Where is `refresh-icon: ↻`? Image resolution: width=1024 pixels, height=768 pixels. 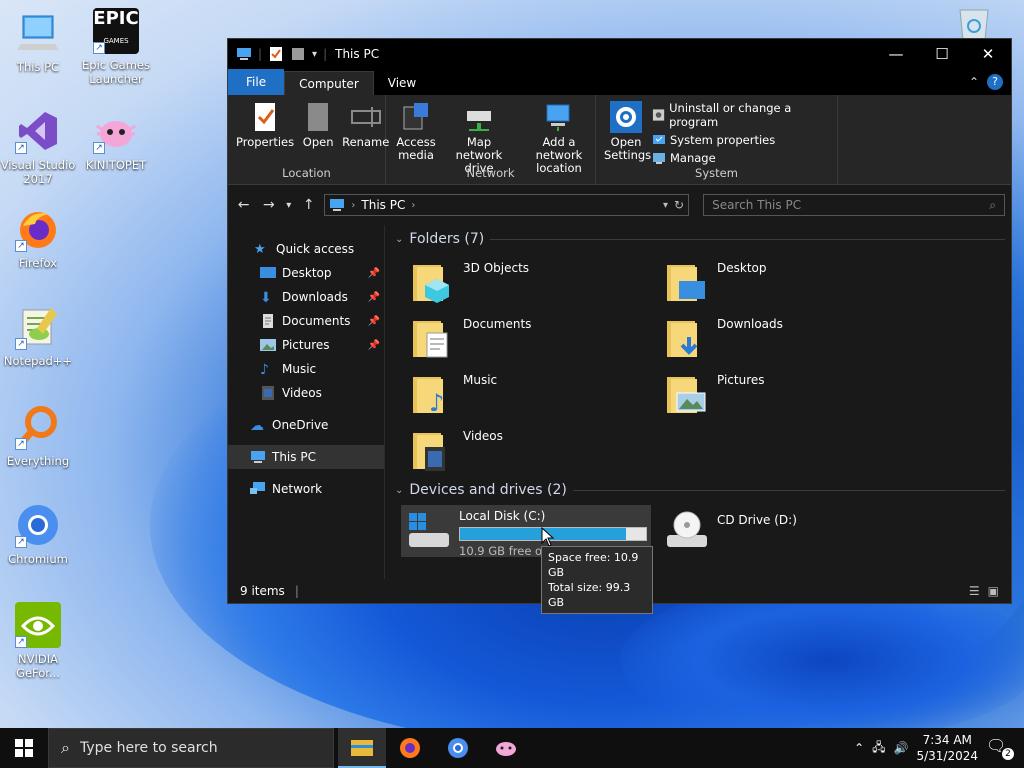 refresh-icon: ↻ is located at coordinates (679, 205).